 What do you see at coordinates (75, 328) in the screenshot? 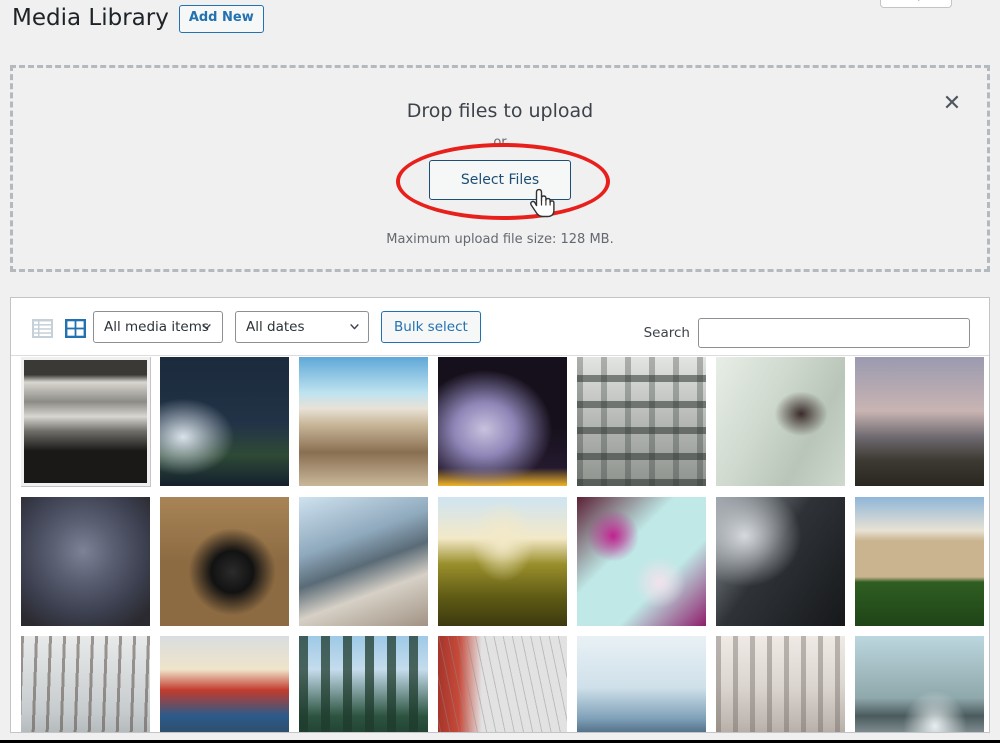
I see `grid-view-button` at bounding box center [75, 328].